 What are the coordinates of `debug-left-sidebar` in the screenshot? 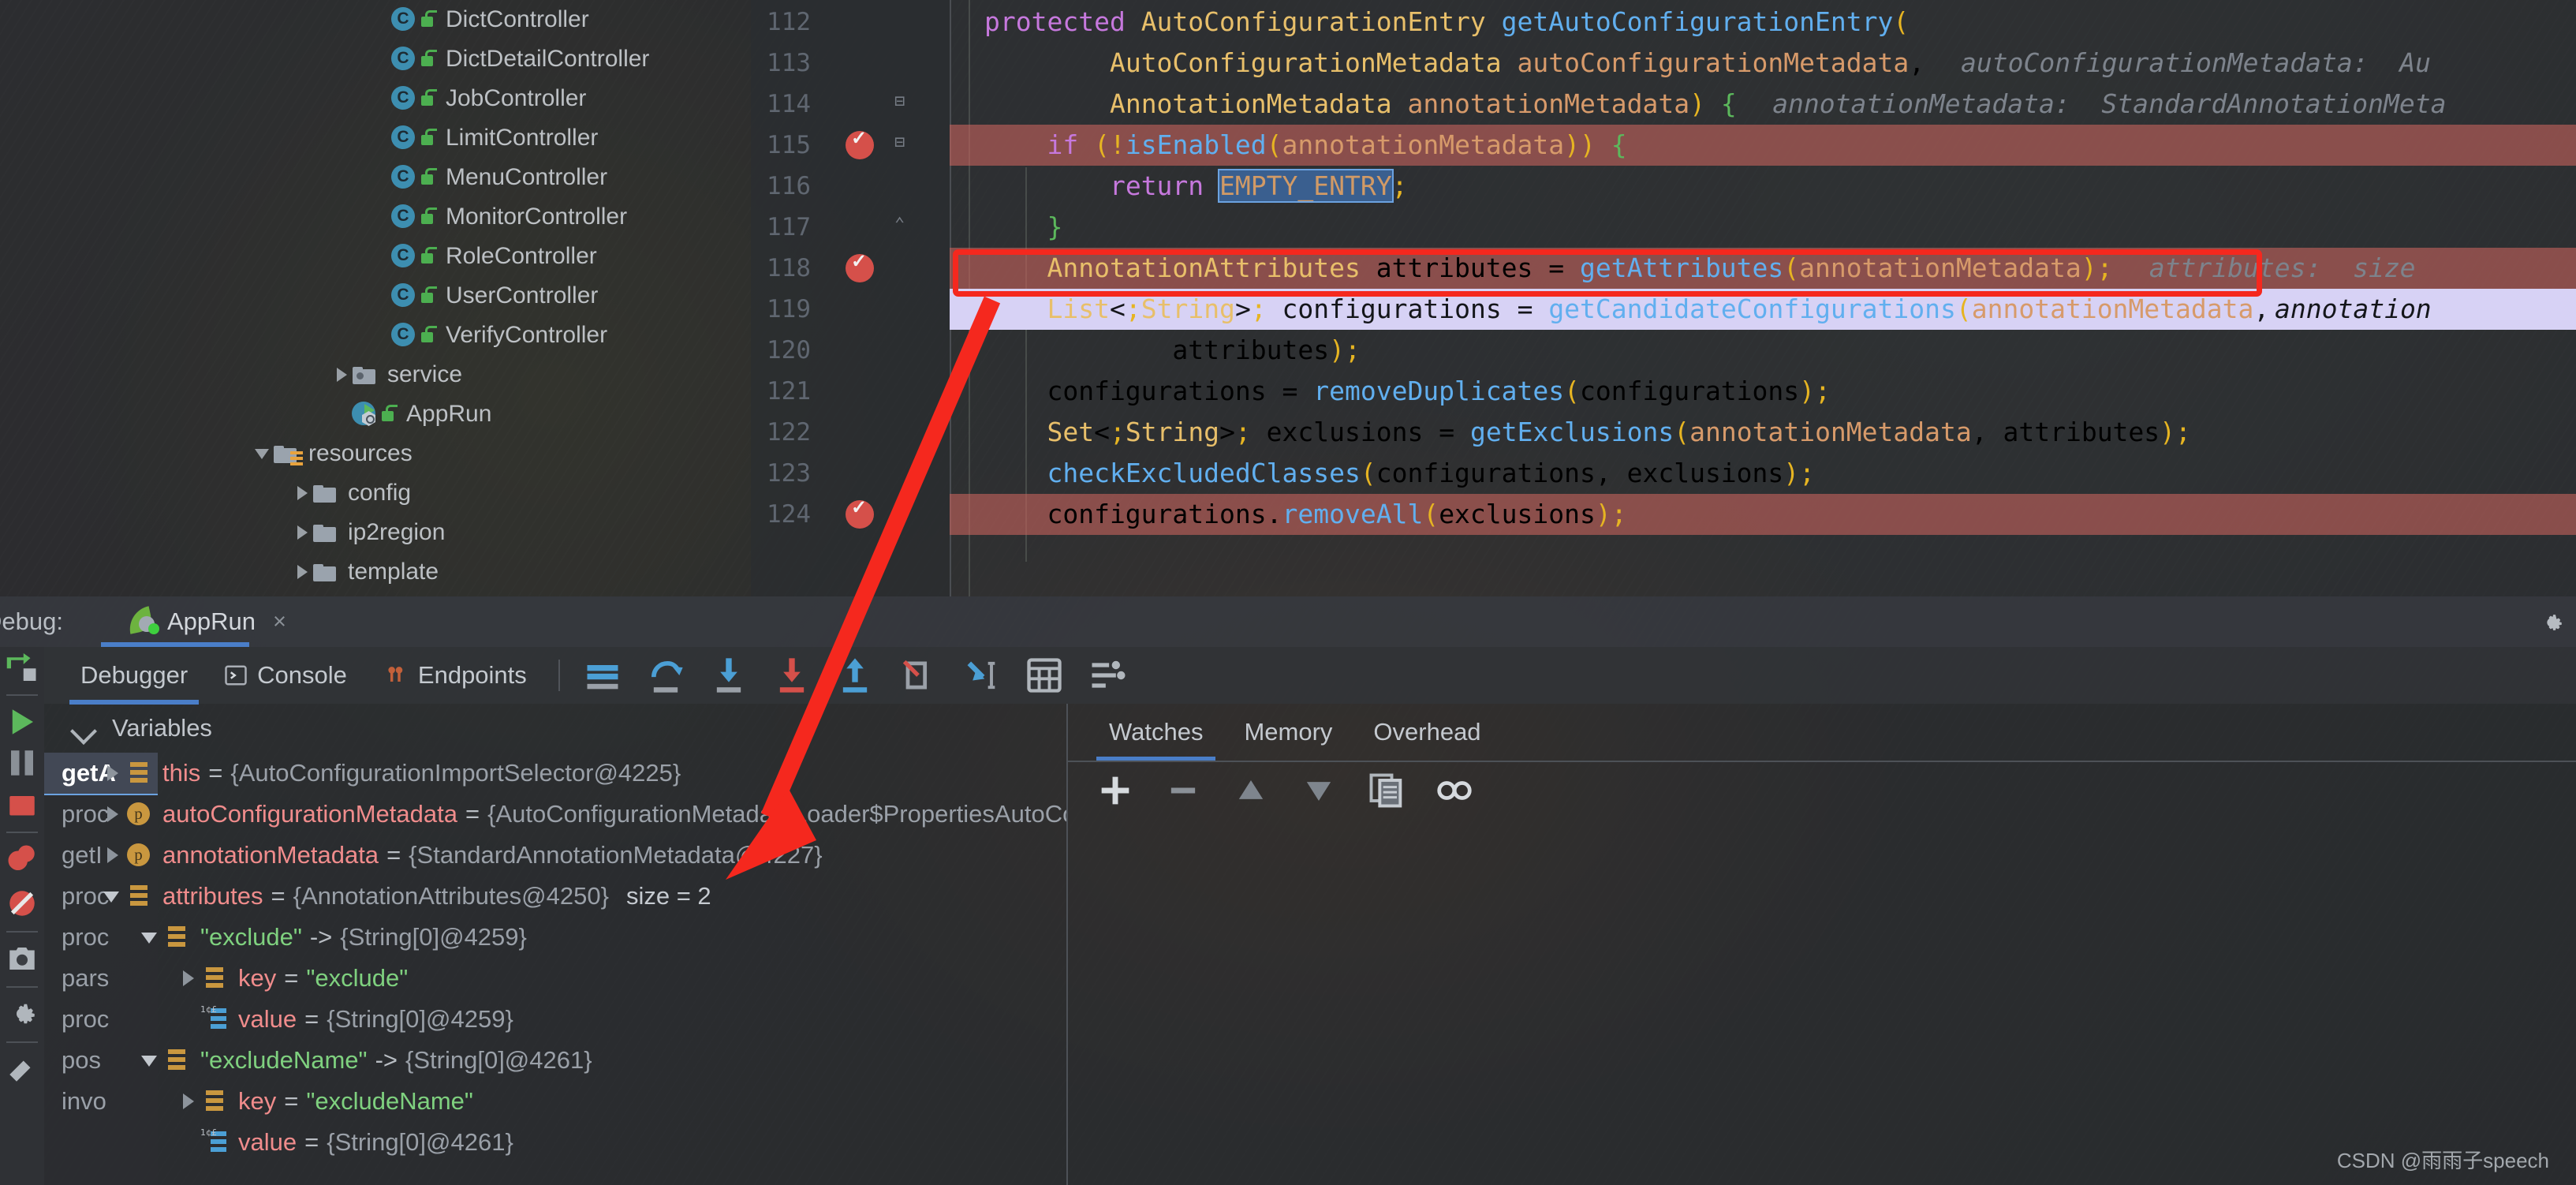 It's located at (22, 916).